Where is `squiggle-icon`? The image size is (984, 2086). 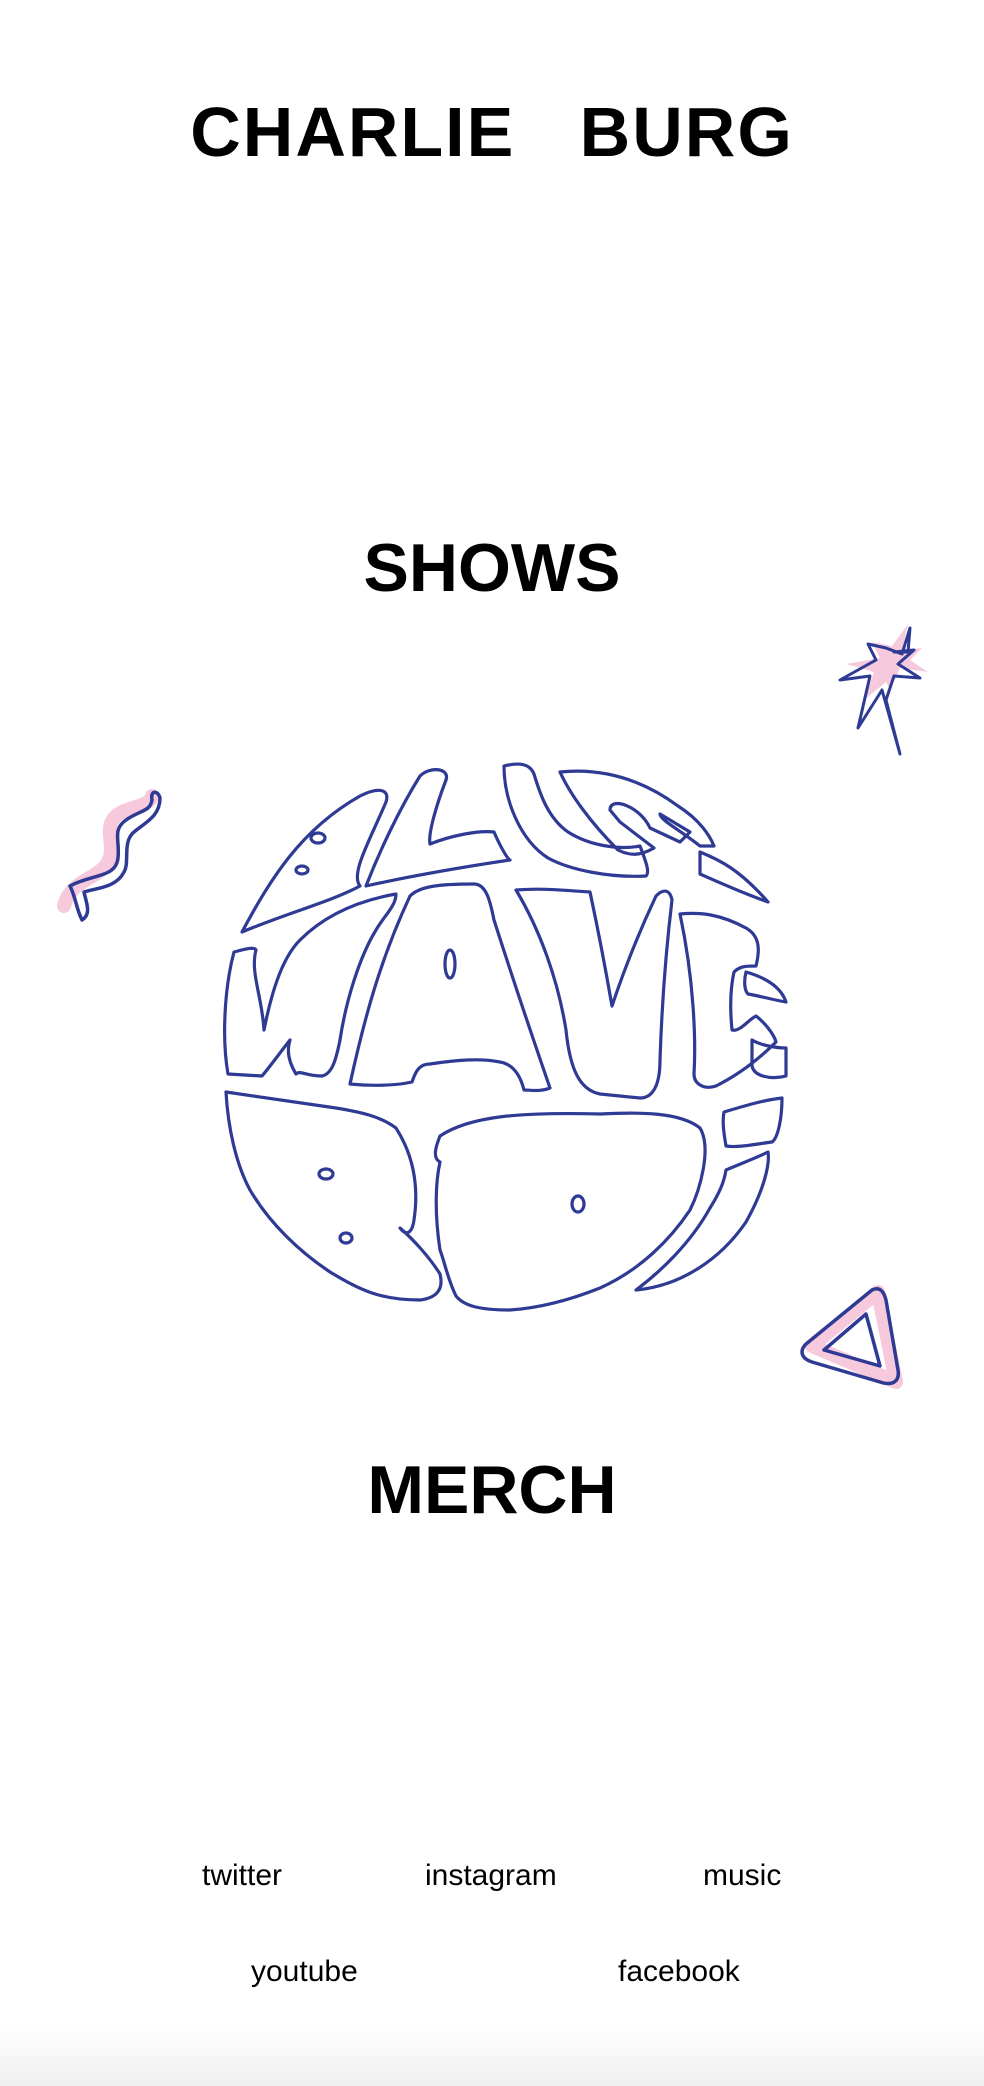
squiggle-icon is located at coordinates (109, 855).